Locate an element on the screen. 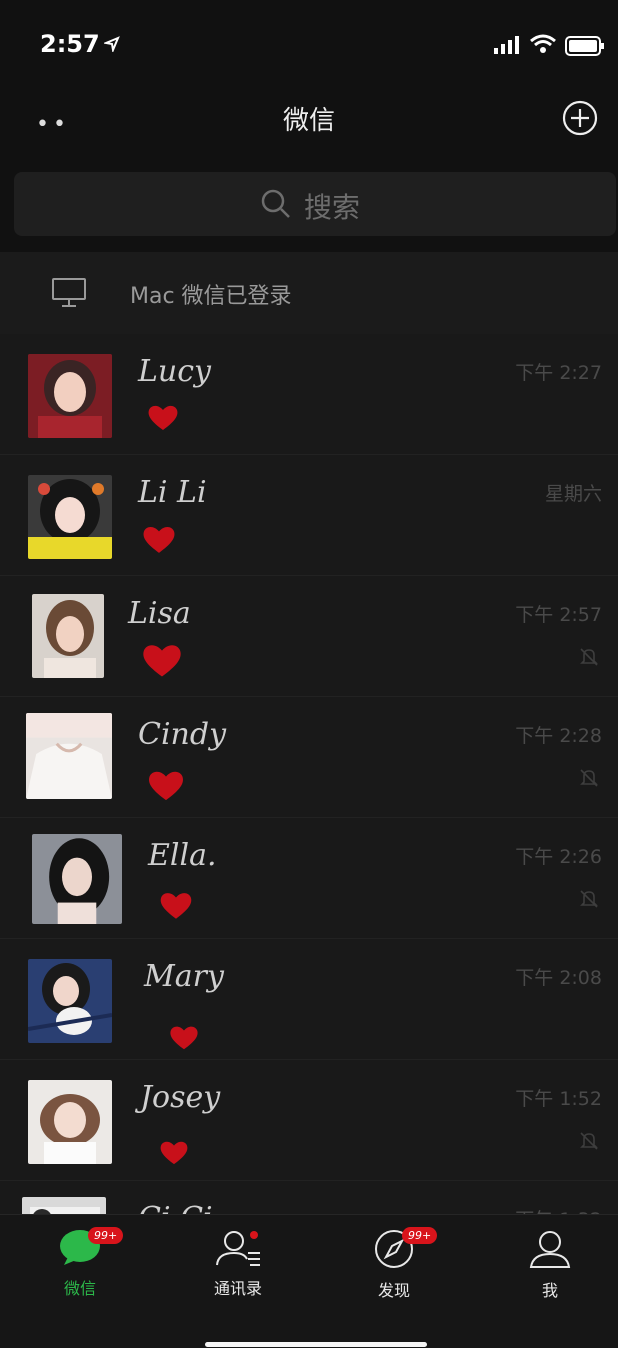  chat-time: 下午 1:52 is located at coordinates (558, 1099).